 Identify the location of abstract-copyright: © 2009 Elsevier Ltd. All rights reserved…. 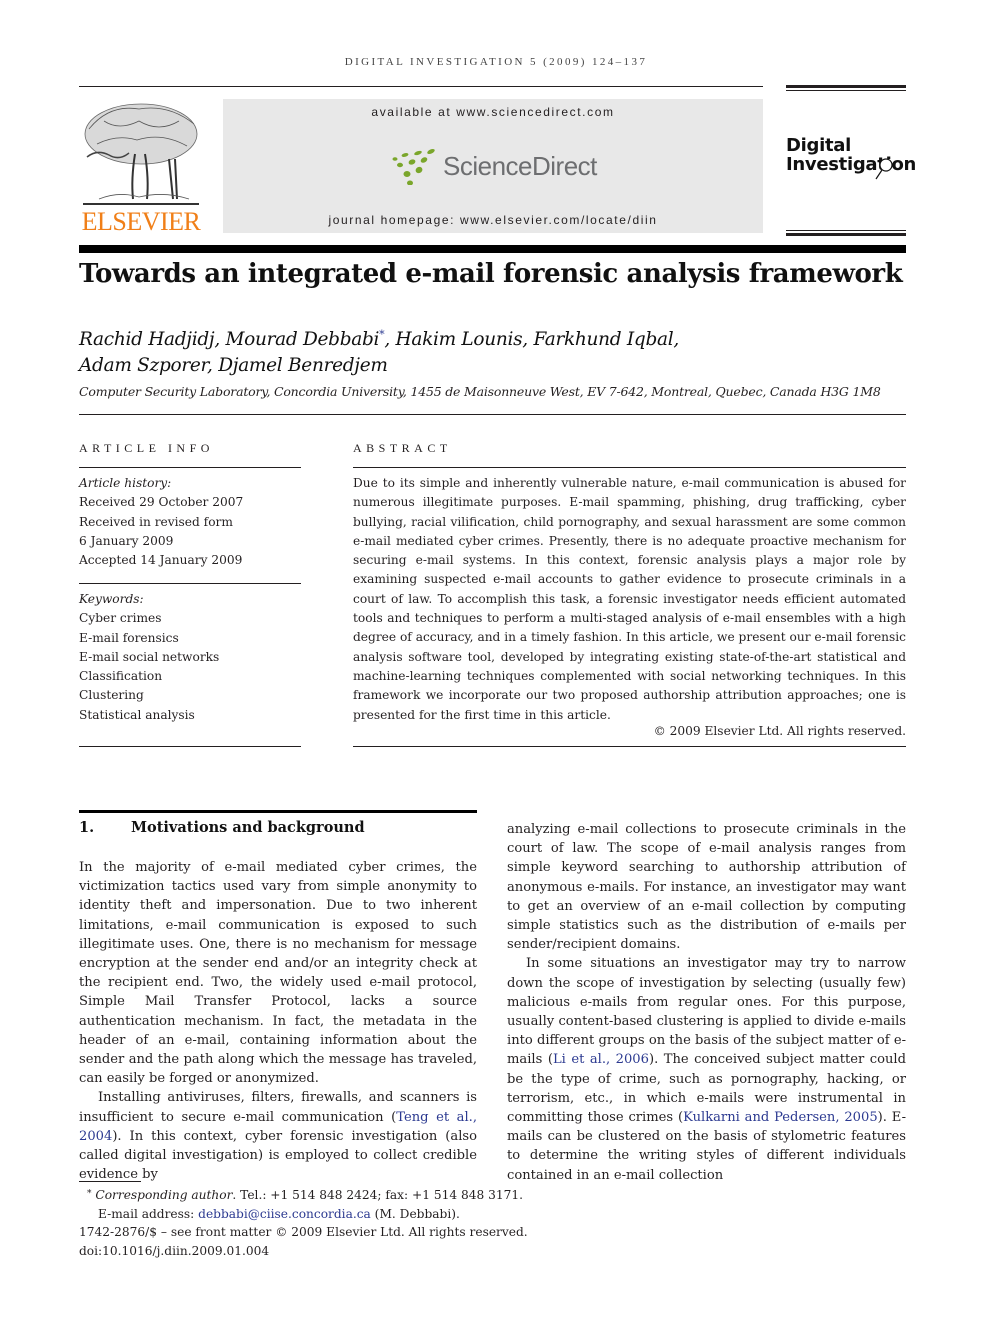
(779, 731).